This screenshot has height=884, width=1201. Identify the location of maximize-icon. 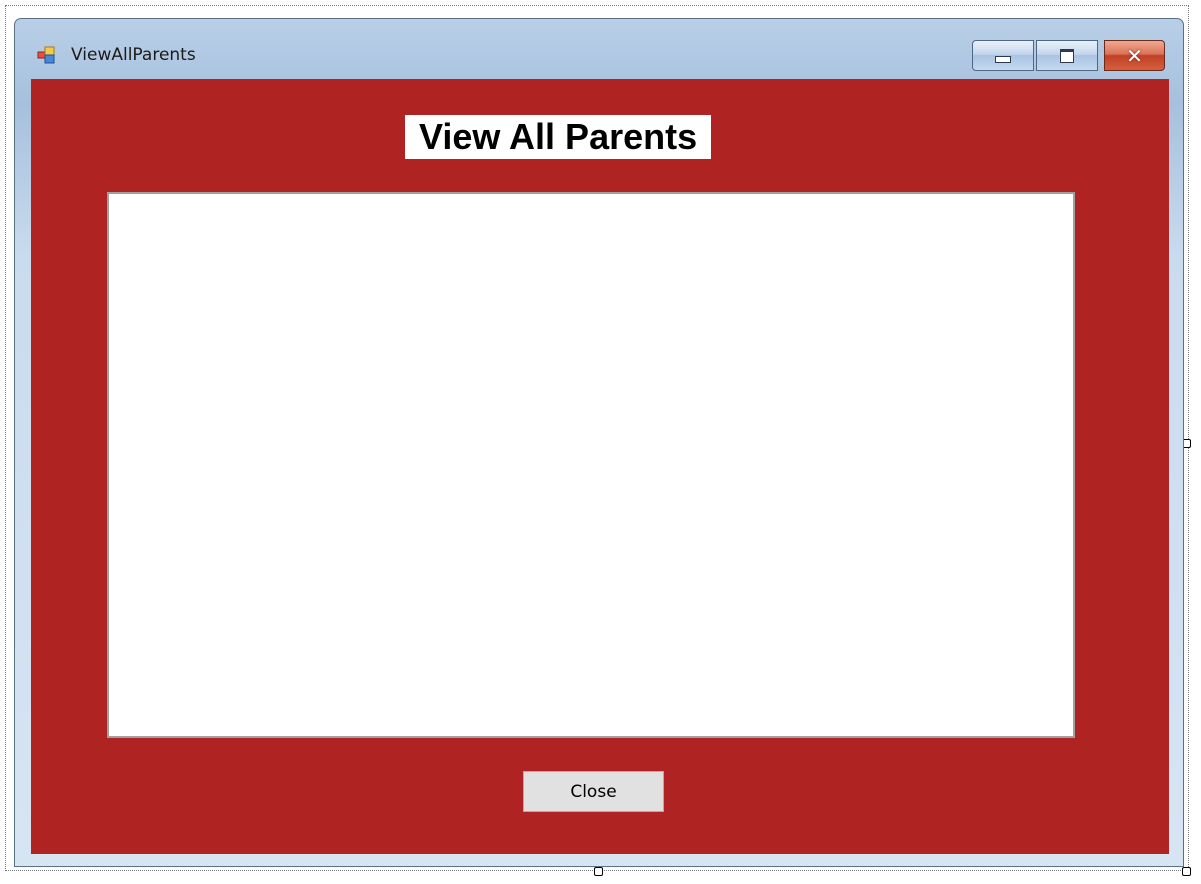
(1067, 55).